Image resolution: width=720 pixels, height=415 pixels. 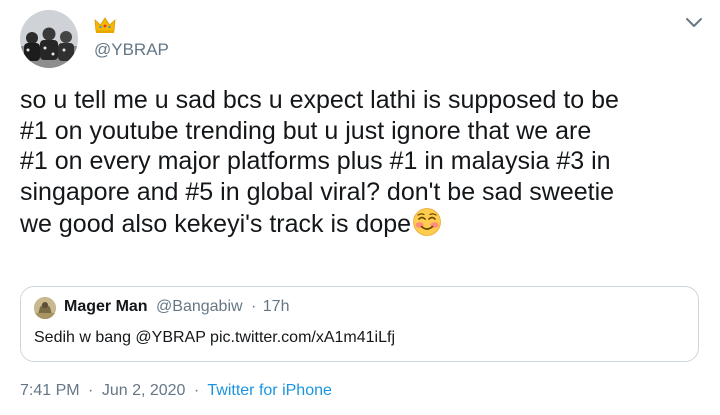 What do you see at coordinates (45, 308) in the screenshot?
I see `quoted-author-avatar` at bounding box center [45, 308].